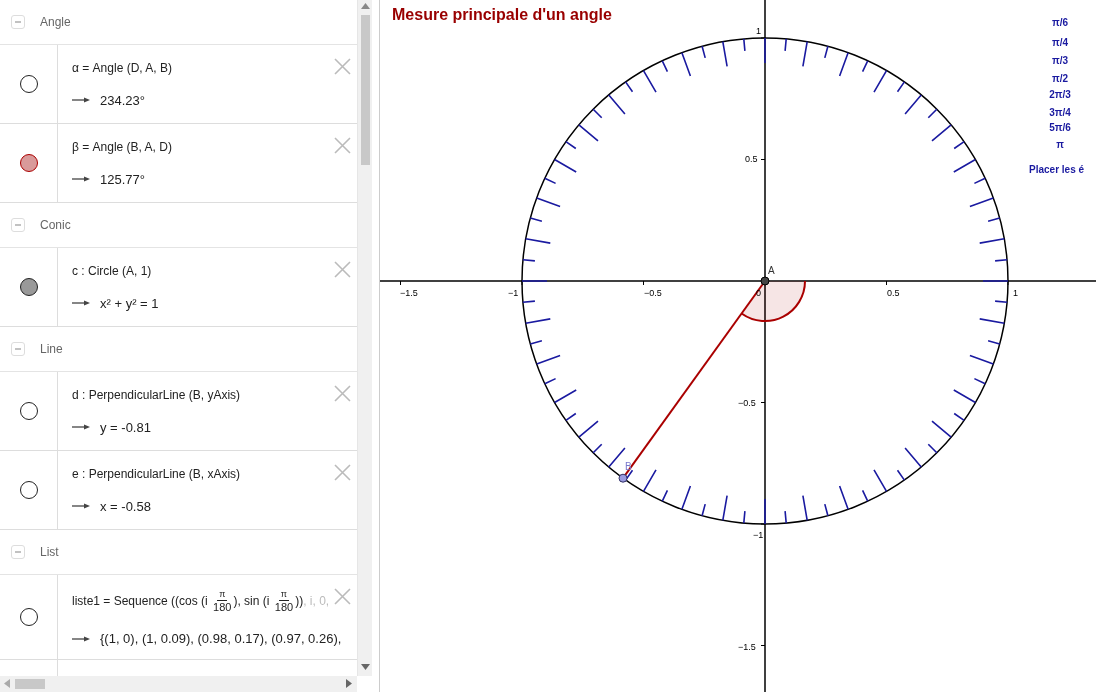 This screenshot has width=1096, height=692. Describe the element at coordinates (364, 338) in the screenshot. I see `vertical-scrollbar` at that location.